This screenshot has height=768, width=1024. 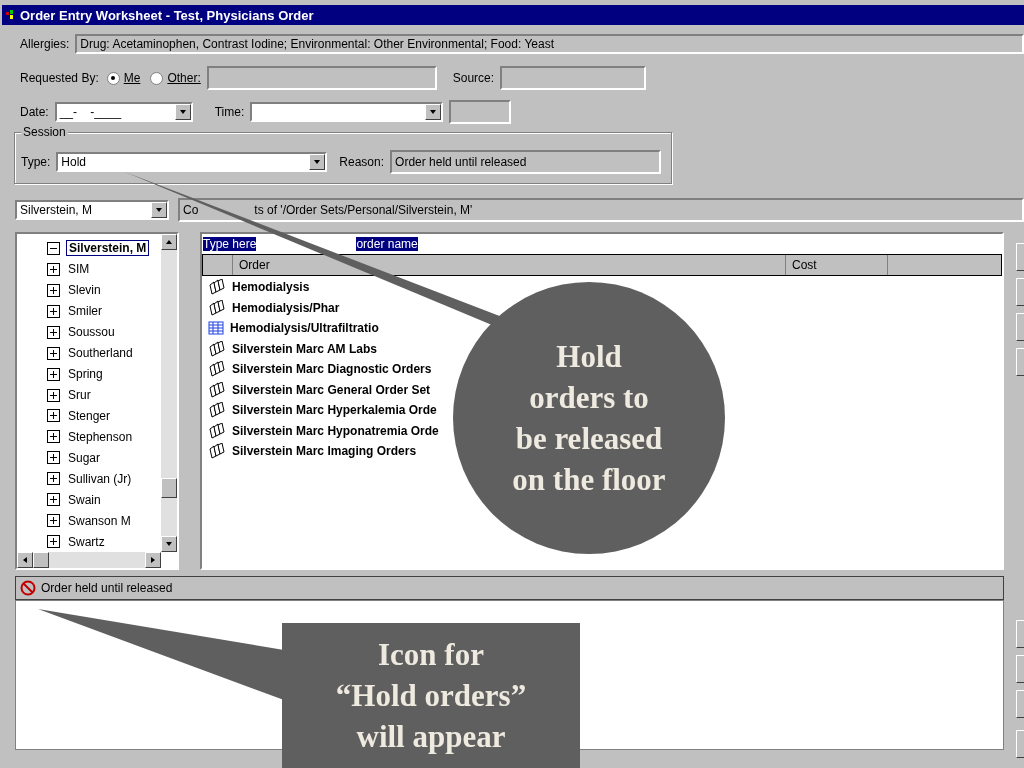 What do you see at coordinates (271, 287) in the screenshot?
I see `order-item: Hemodialysis` at bounding box center [271, 287].